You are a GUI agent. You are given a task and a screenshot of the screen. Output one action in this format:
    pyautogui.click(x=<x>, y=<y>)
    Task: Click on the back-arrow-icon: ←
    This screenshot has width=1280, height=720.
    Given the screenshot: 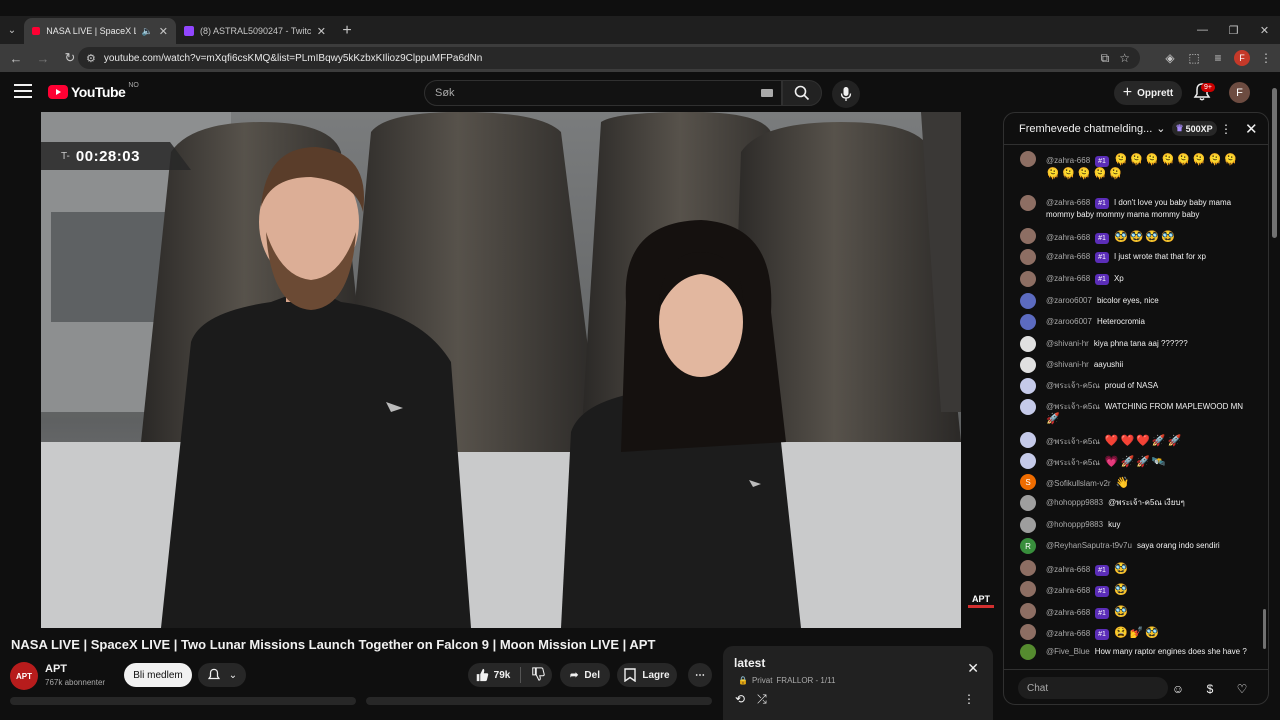 What is the action you would take?
    pyautogui.click(x=16, y=58)
    